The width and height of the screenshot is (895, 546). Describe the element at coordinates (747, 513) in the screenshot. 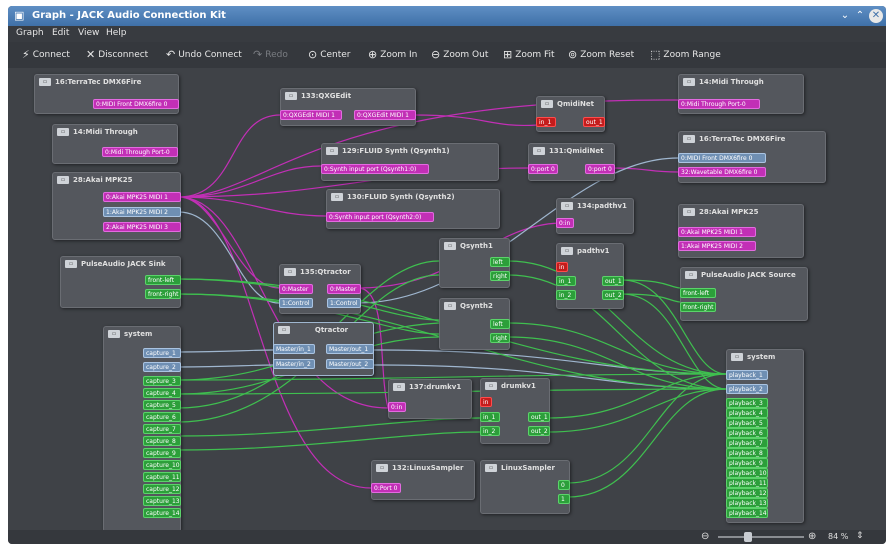

I see `port-in: playback_14` at that location.